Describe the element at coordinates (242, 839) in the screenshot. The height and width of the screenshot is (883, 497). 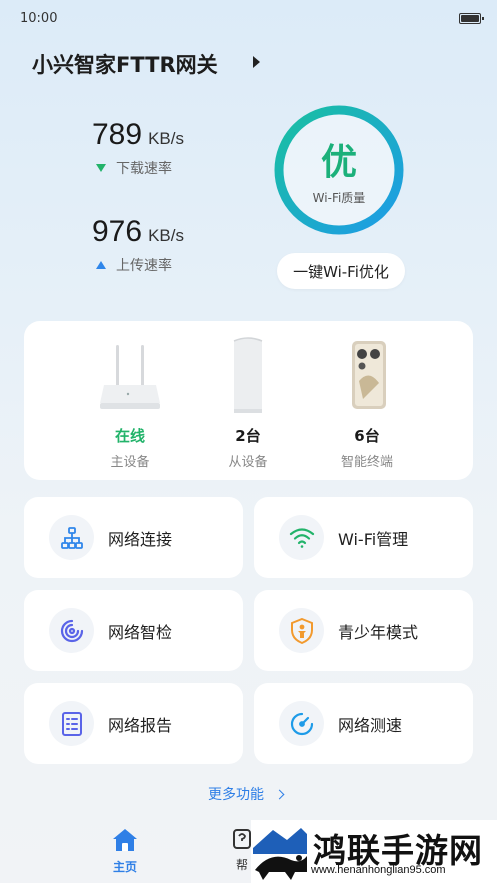
I see `help-icon` at that location.